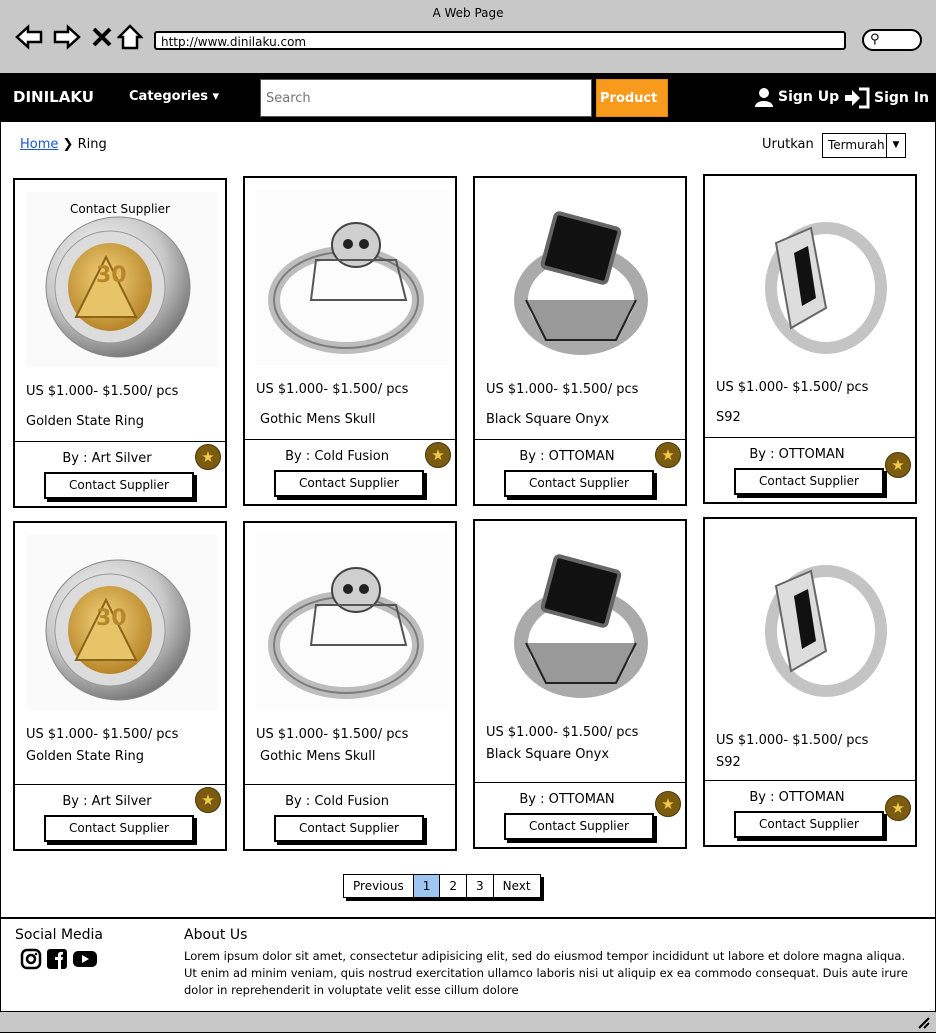 The width and height of the screenshot is (936, 1033). I want to click on about-us-title: About Us, so click(216, 935).